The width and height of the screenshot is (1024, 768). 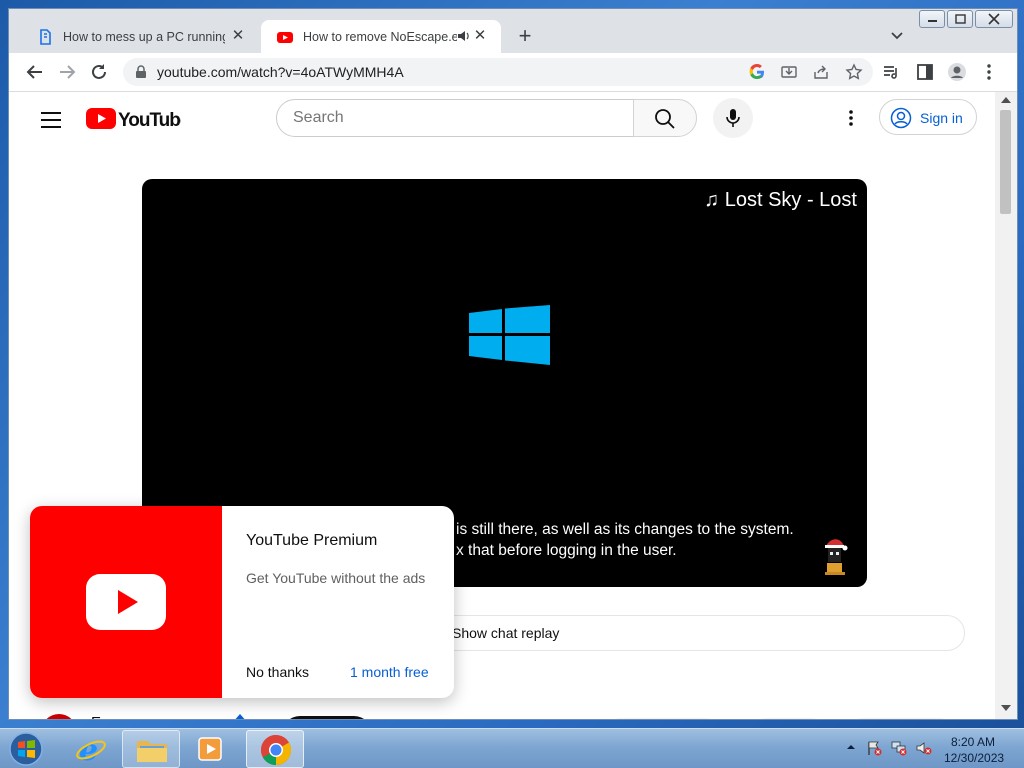 I want to click on window-restore-button, so click(x=960, y=19).